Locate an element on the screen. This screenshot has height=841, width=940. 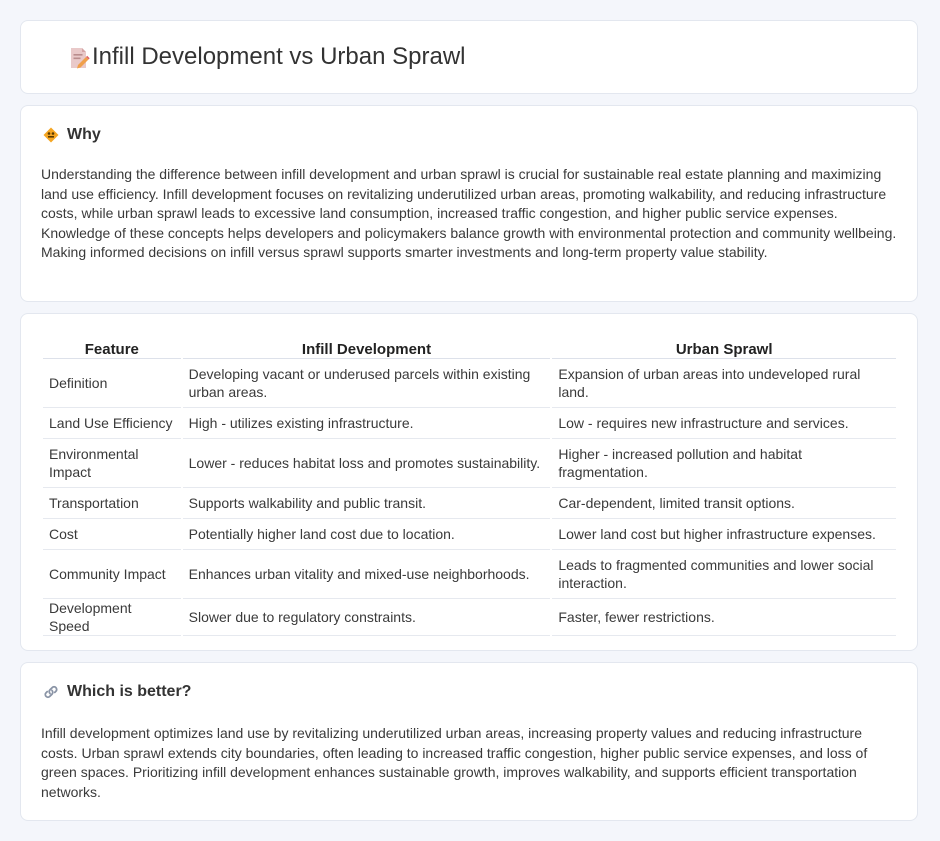
diamond-sign-icon is located at coordinates (51, 135).